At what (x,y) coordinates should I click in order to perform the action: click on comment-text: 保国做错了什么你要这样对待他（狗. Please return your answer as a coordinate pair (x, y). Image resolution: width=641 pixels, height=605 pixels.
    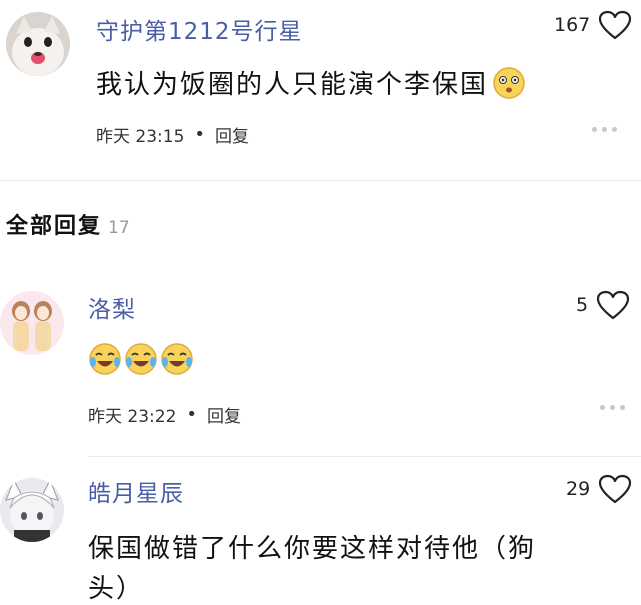
    Looking at the image, I should click on (312, 549).